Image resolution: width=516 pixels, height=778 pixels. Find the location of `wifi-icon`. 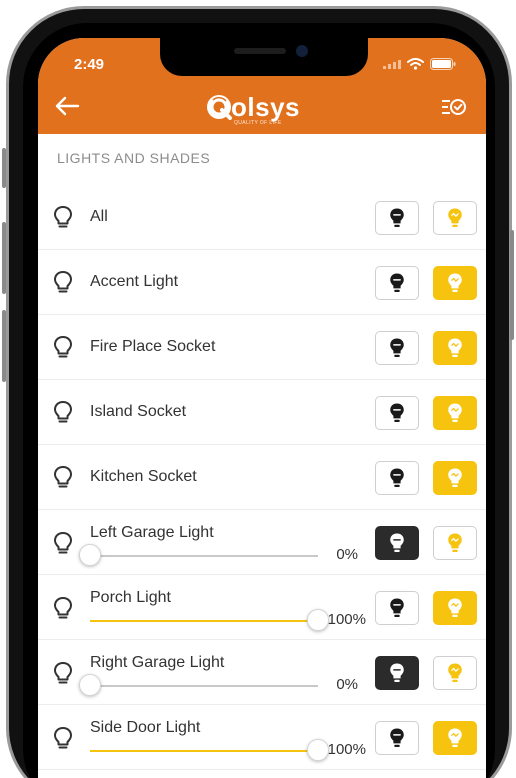

wifi-icon is located at coordinates (415, 64).